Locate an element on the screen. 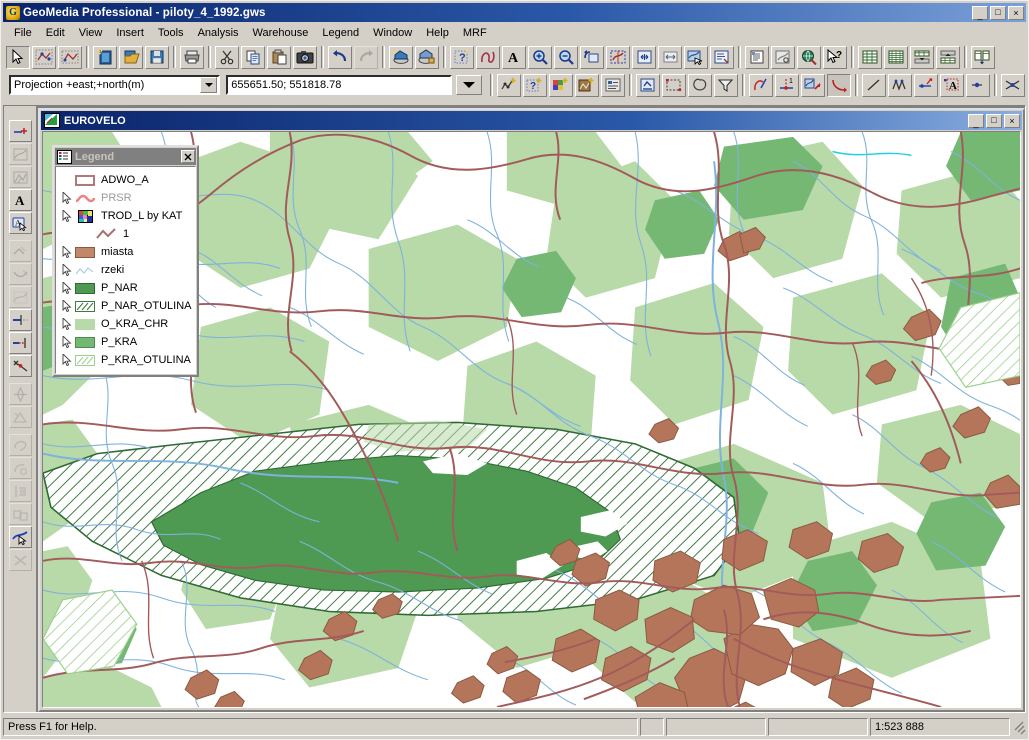 The image size is (1029, 740). select-polygon-tool is located at coordinates (700, 85).